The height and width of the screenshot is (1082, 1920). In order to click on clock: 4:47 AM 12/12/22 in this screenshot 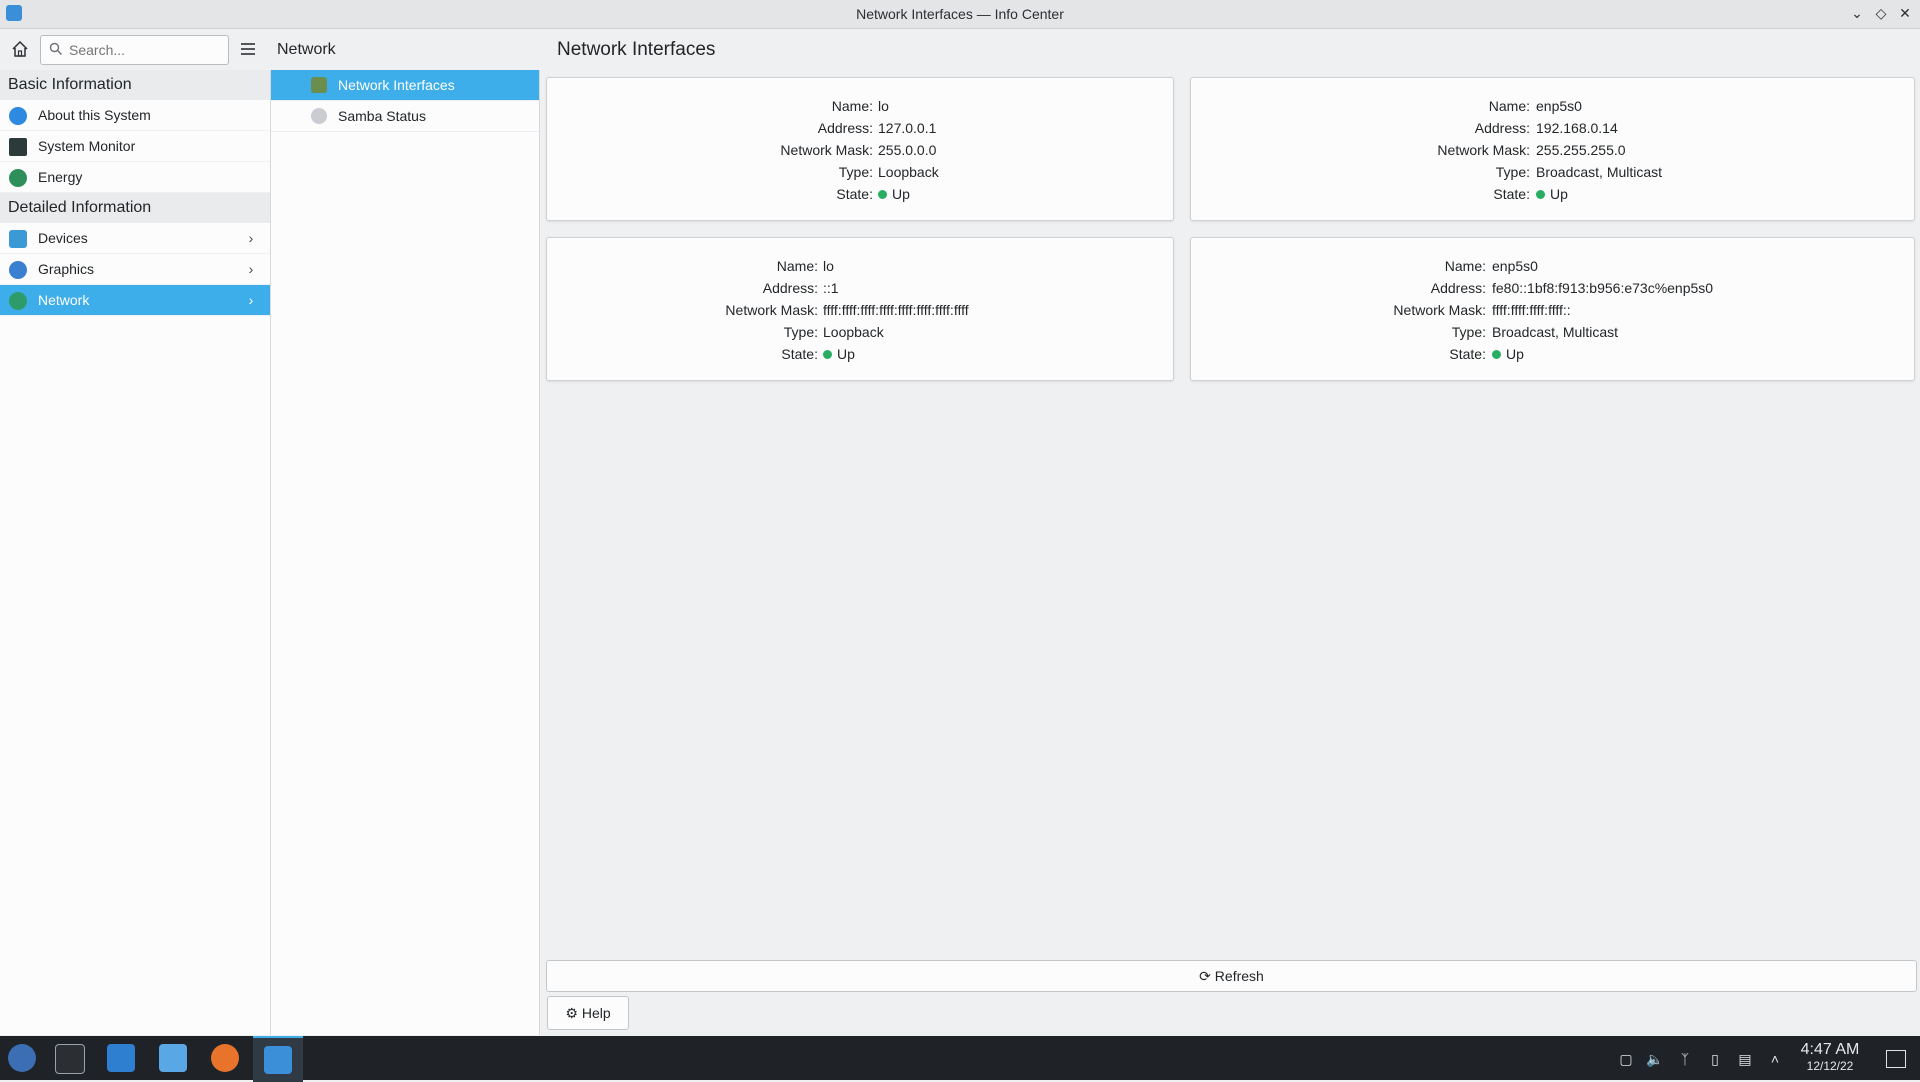, I will do `click(1830, 1057)`.